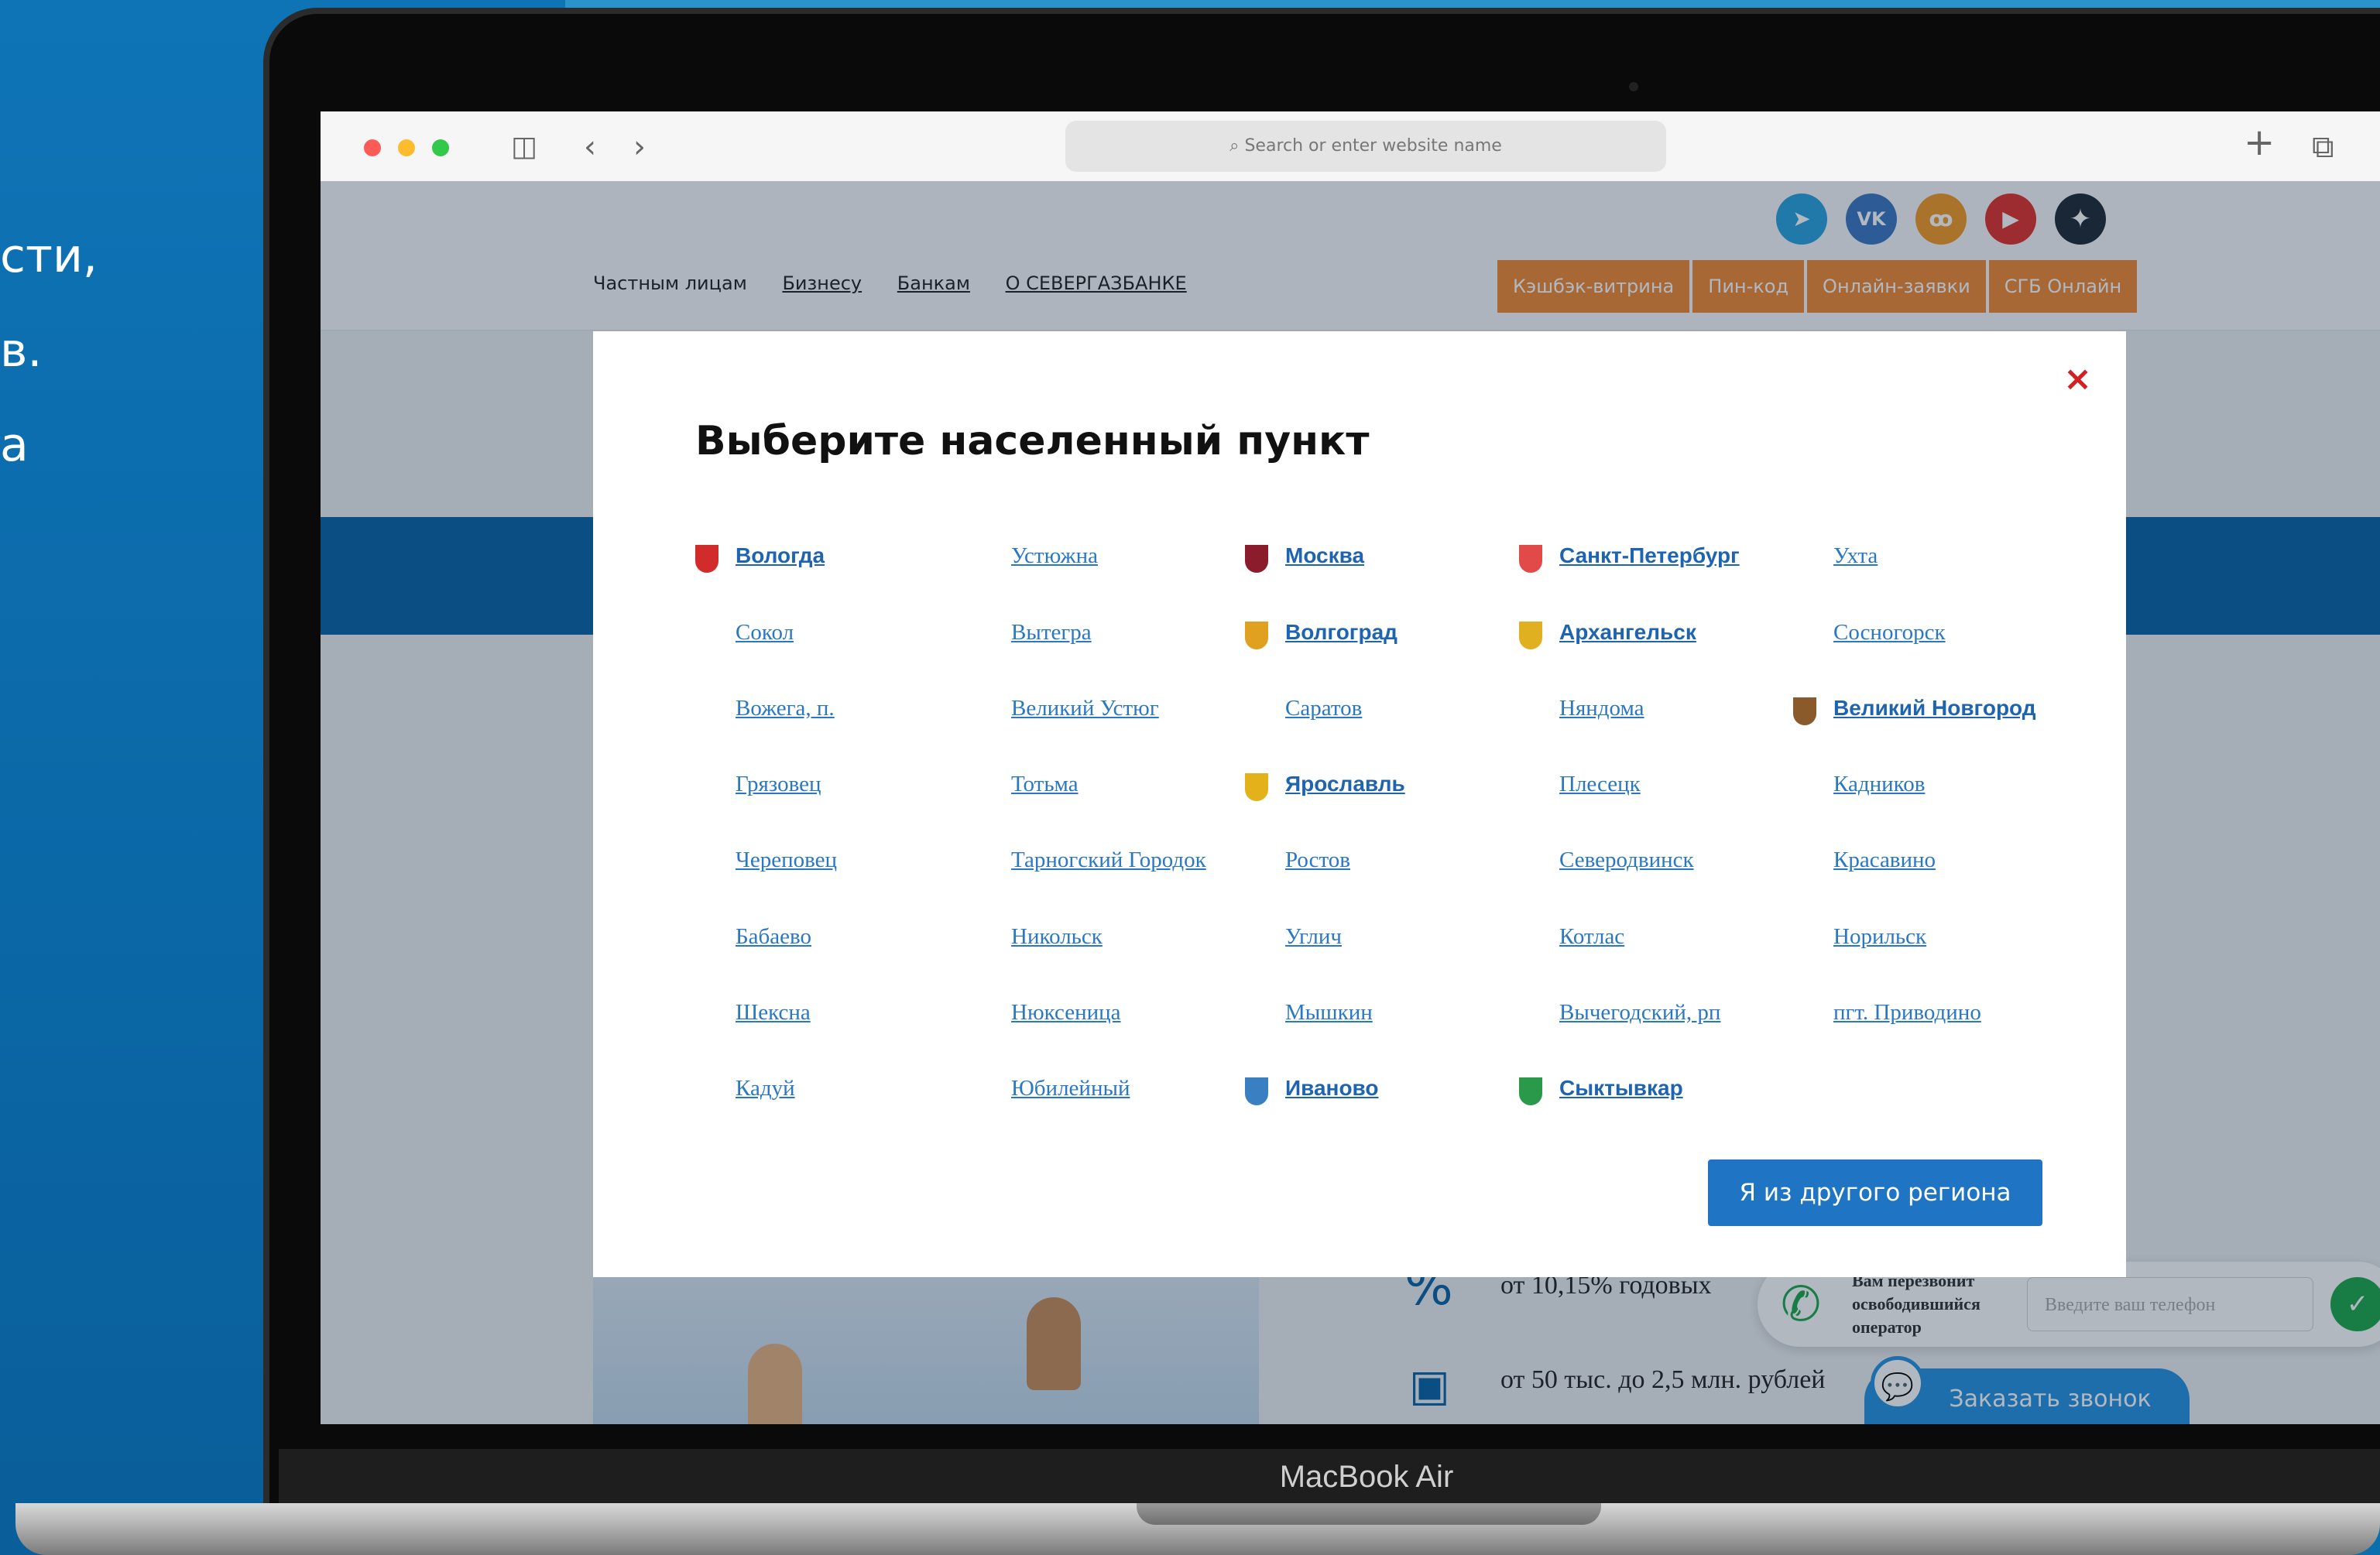 The height and width of the screenshot is (1555, 2380). Describe the element at coordinates (787, 860) in the screenshot. I see `city-link: Череповец` at that location.